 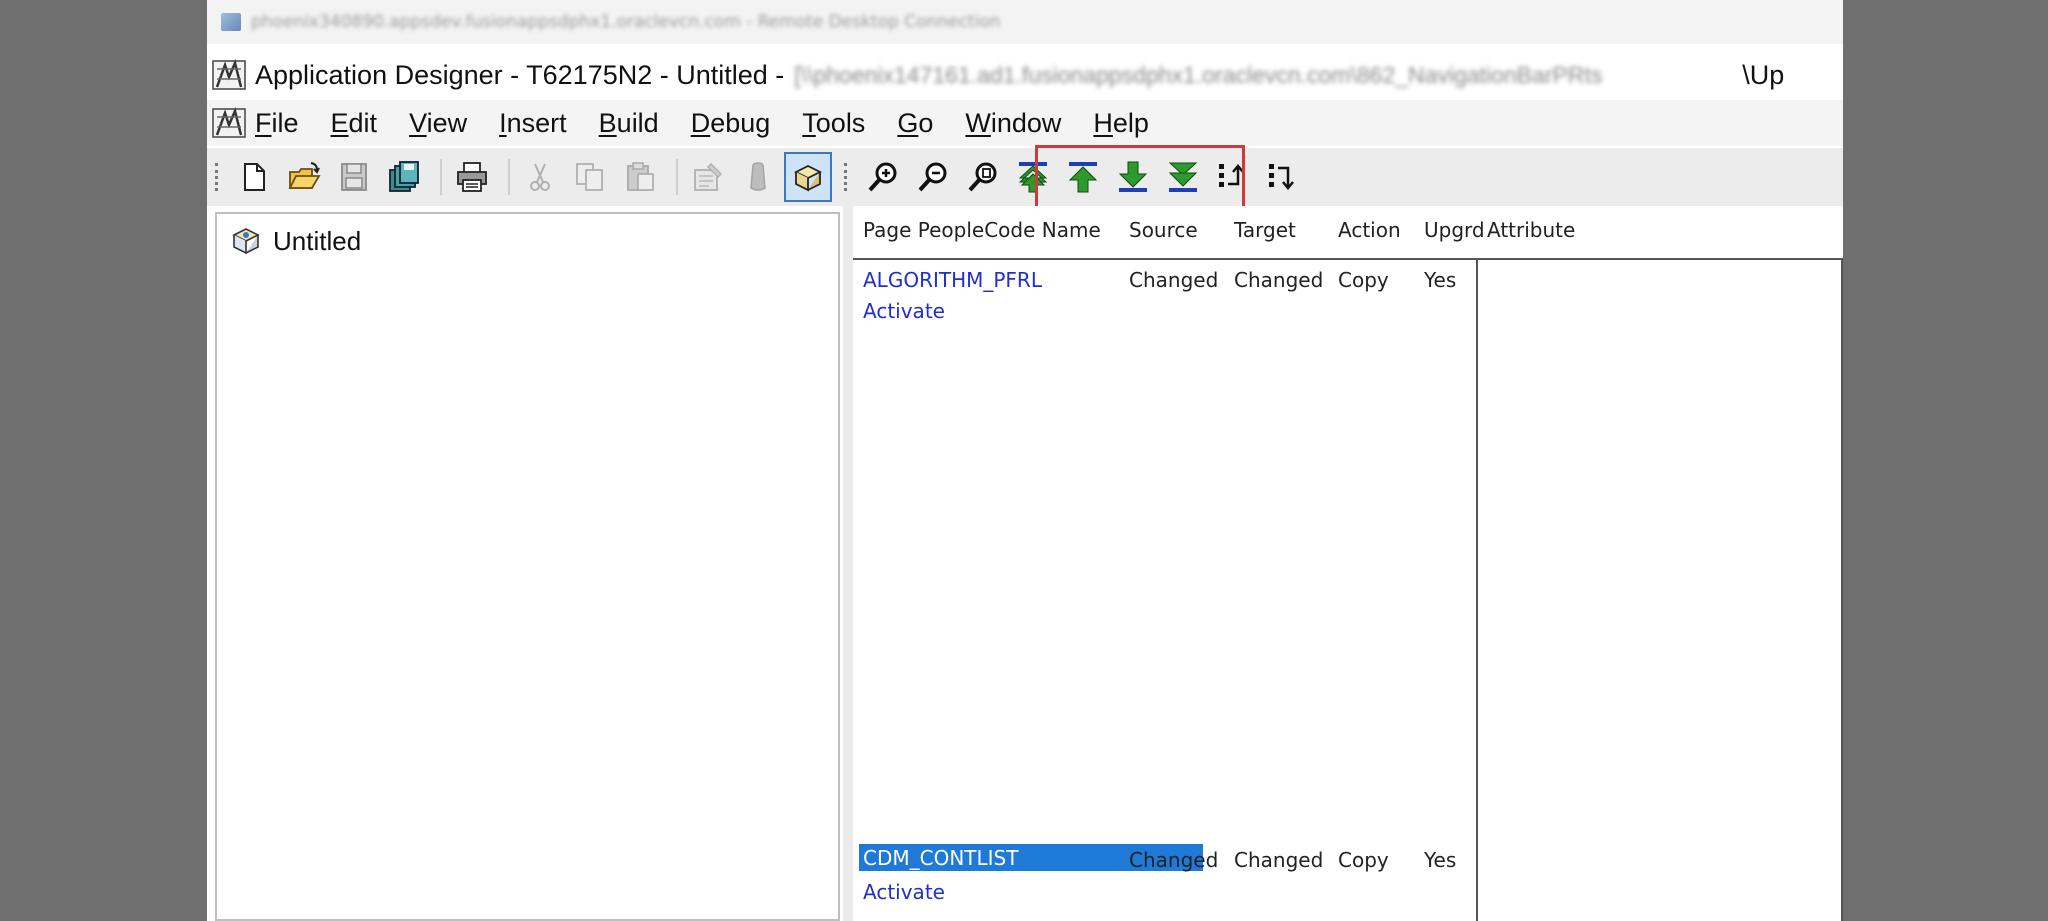 I want to click on cut-icon, so click(x=540, y=177).